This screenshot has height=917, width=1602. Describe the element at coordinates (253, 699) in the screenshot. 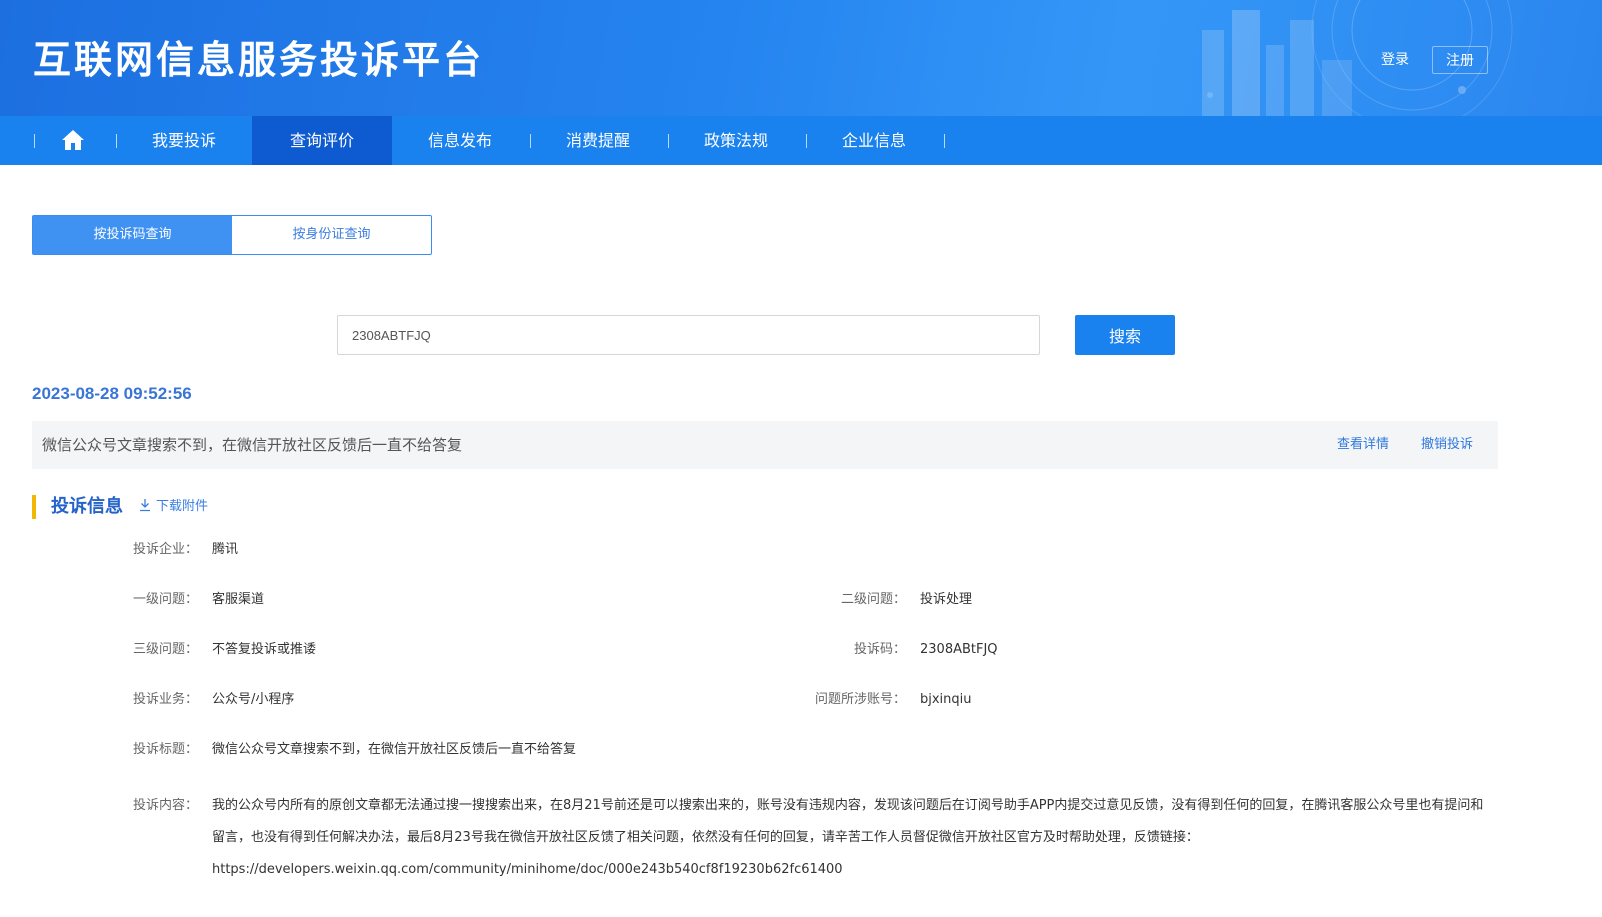

I see `field-value-business: 公众号/小程序` at that location.